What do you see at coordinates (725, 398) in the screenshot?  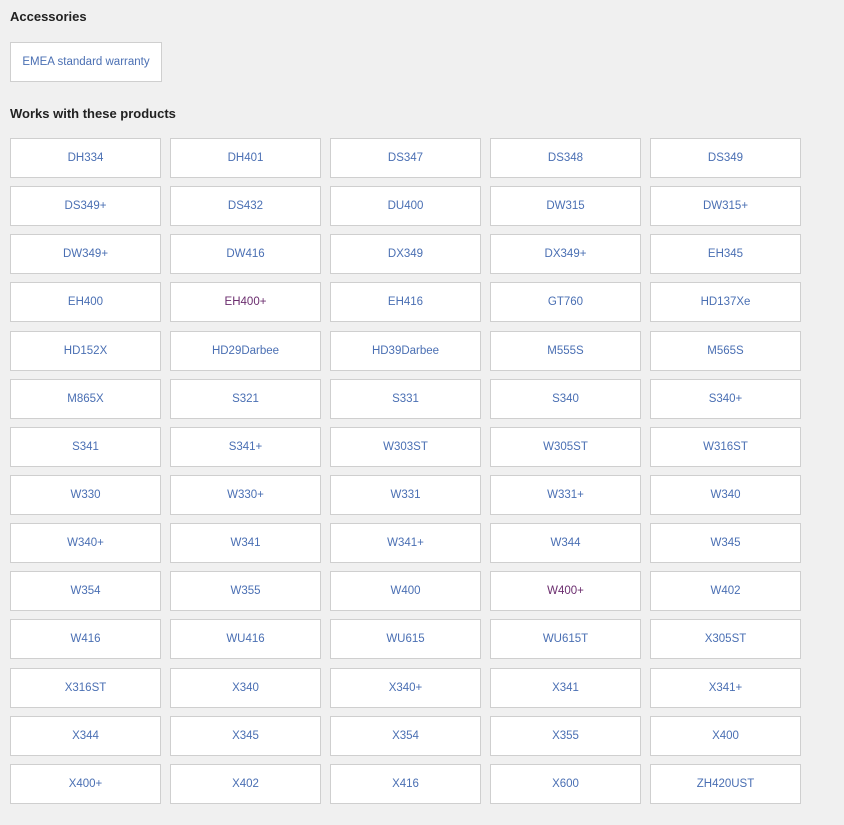 I see `product-link-s340-plus: S340+` at bounding box center [725, 398].